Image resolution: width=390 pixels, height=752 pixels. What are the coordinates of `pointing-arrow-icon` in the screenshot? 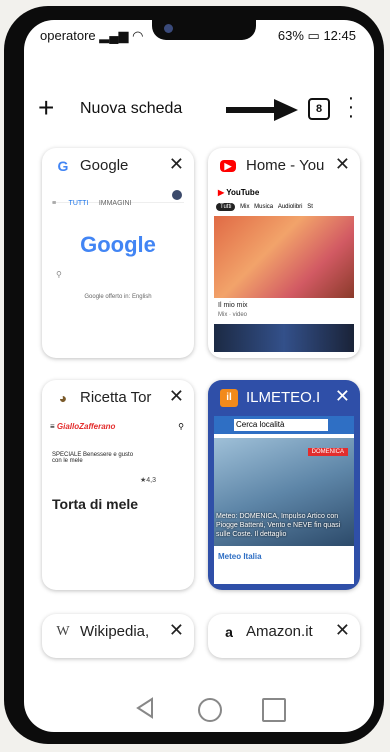 It's located at (262, 110).